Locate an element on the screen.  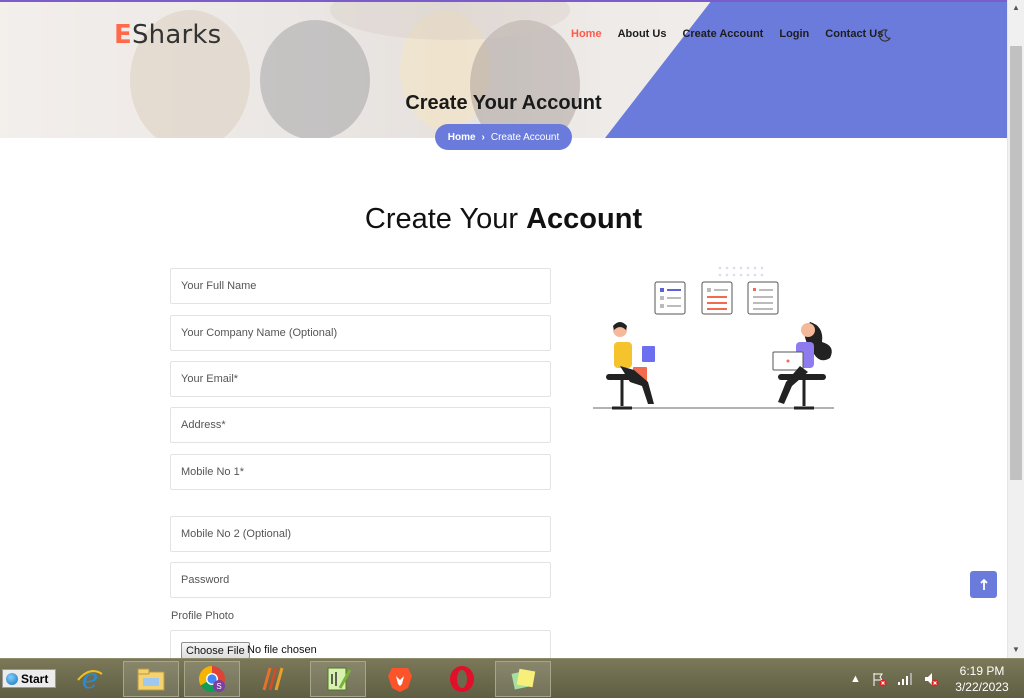
taskbar: Start e S ▲ 6:19 PM 3/22/2023 is located at coordinates (512, 678).